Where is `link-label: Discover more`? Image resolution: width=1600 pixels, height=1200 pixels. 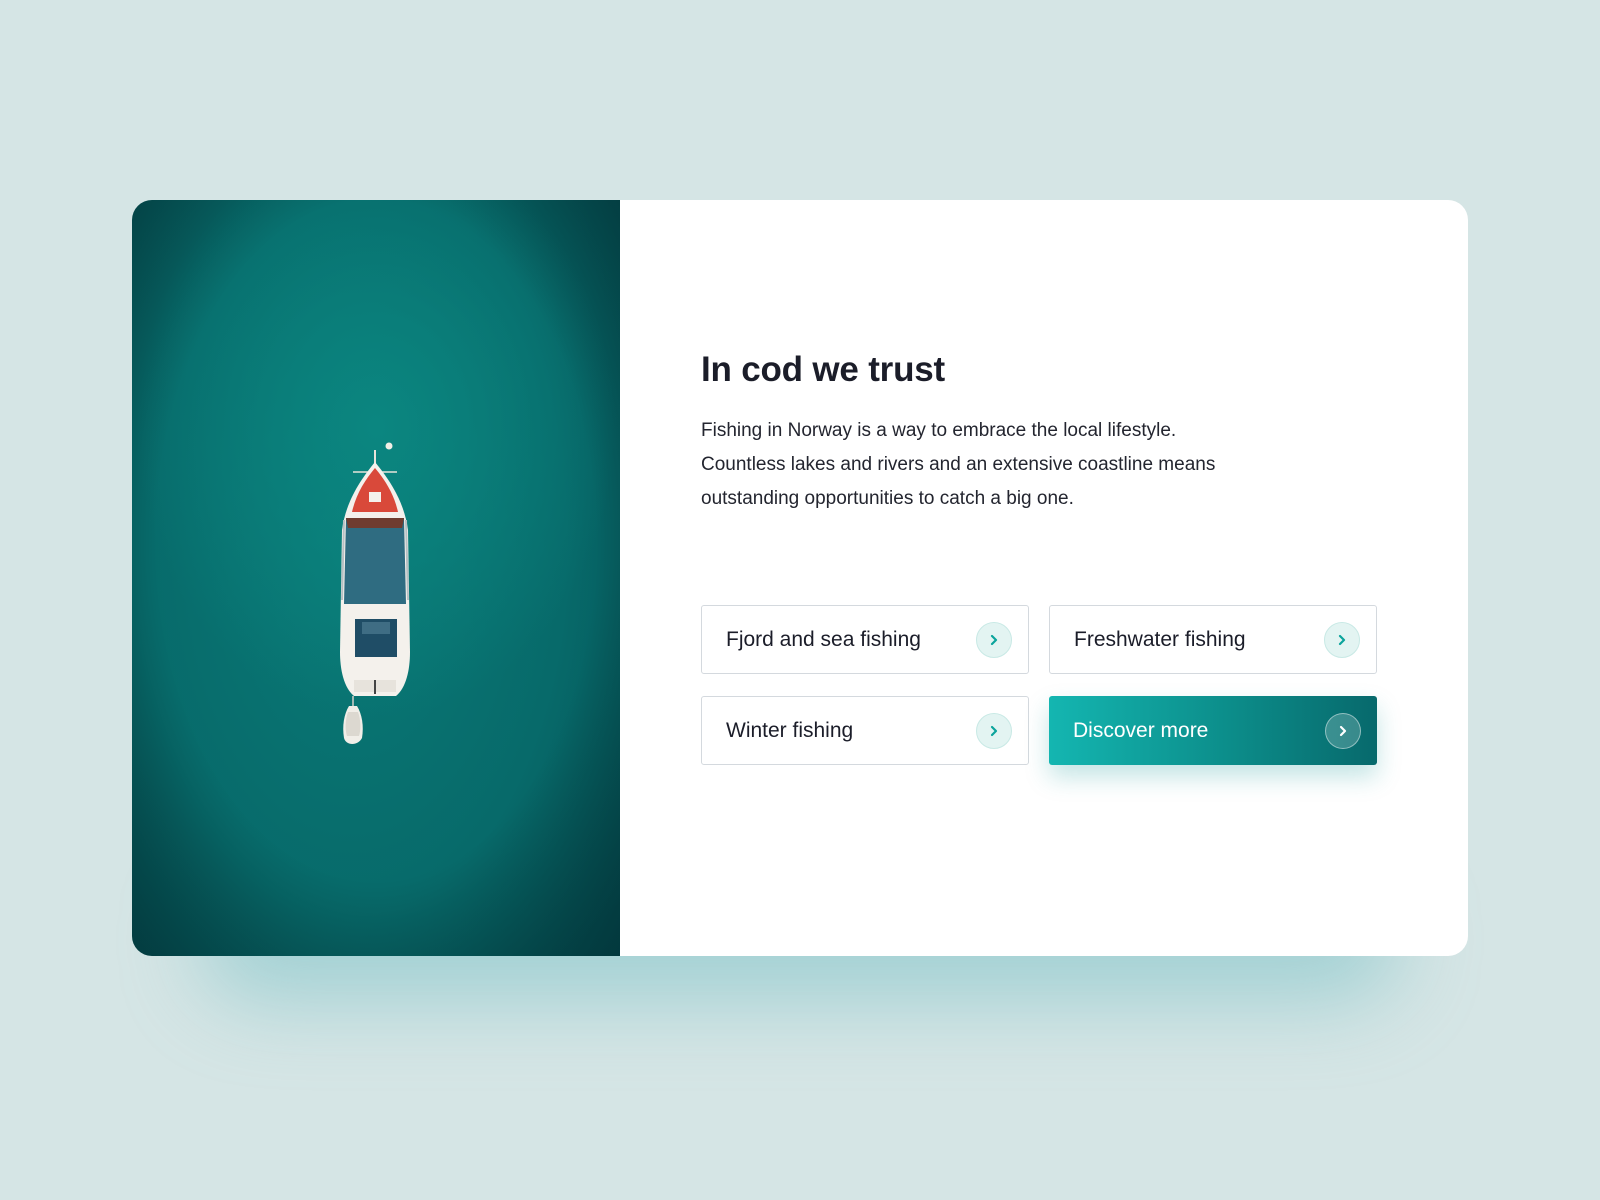
link-label: Discover more is located at coordinates (1141, 730).